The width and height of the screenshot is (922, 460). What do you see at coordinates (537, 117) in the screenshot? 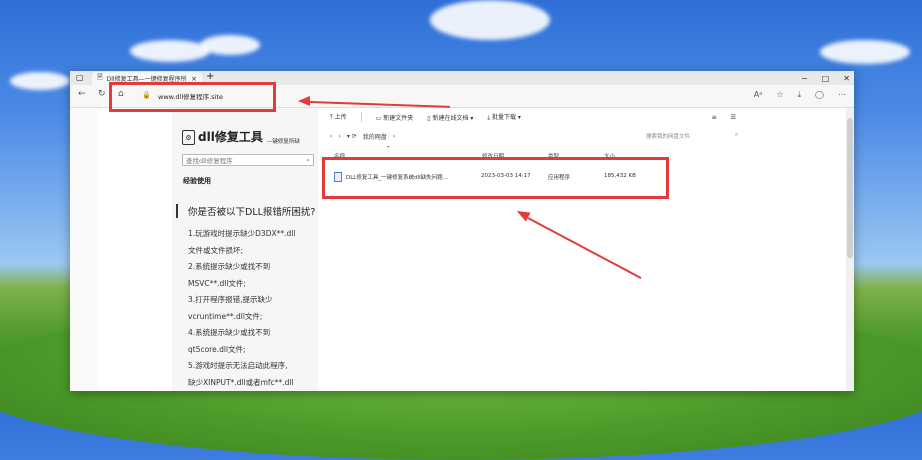
I see `file-toolbar: ⤒ 上传 ▭ 新建文件夹 ▯ 新建在线文档 ▾ ⤓ 批量下载 ▾ ≡ ☰` at bounding box center [537, 117].